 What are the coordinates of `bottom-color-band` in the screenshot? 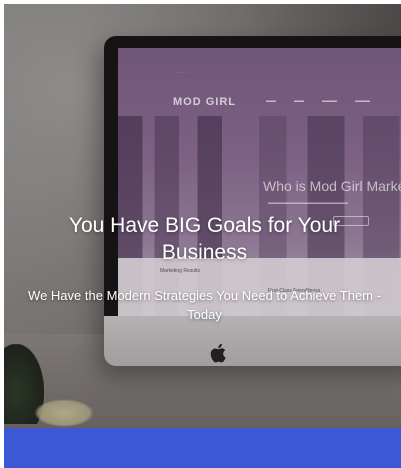 It's located at (202, 448).